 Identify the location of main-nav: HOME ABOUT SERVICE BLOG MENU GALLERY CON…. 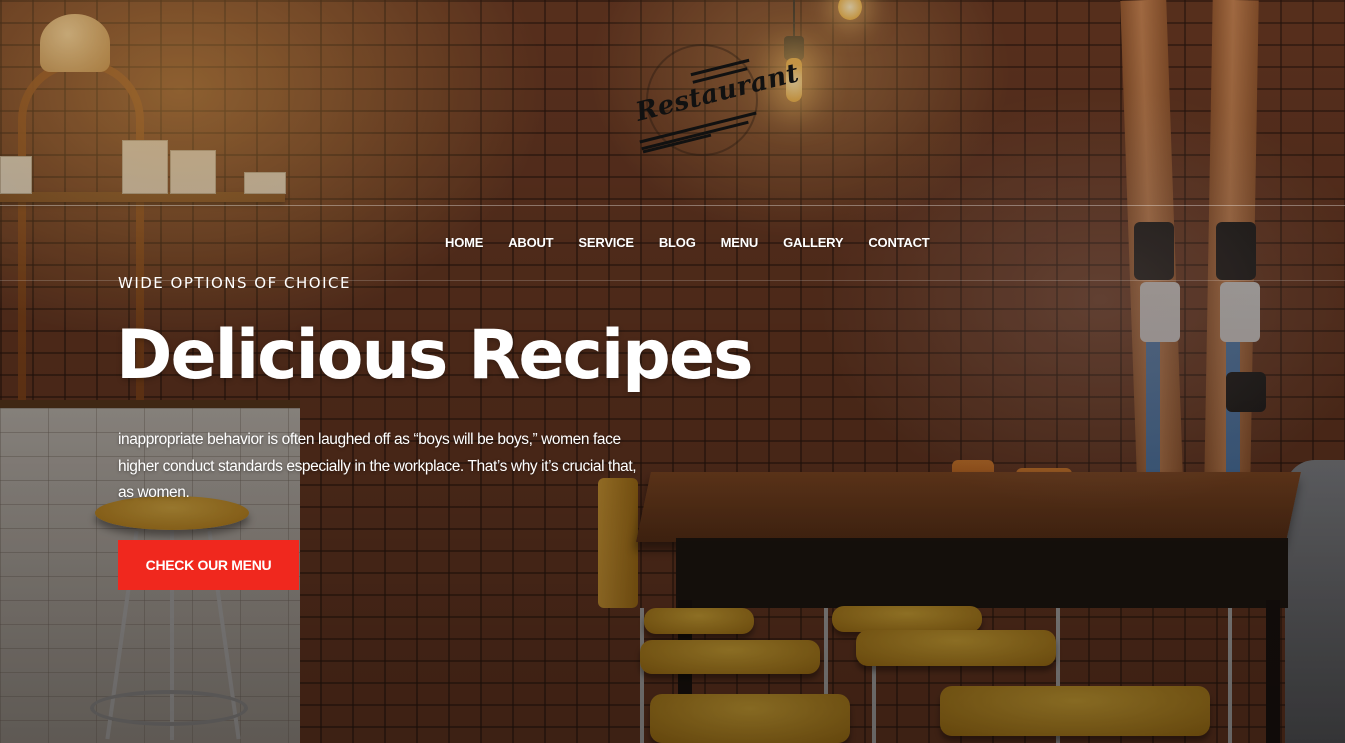
(700, 242).